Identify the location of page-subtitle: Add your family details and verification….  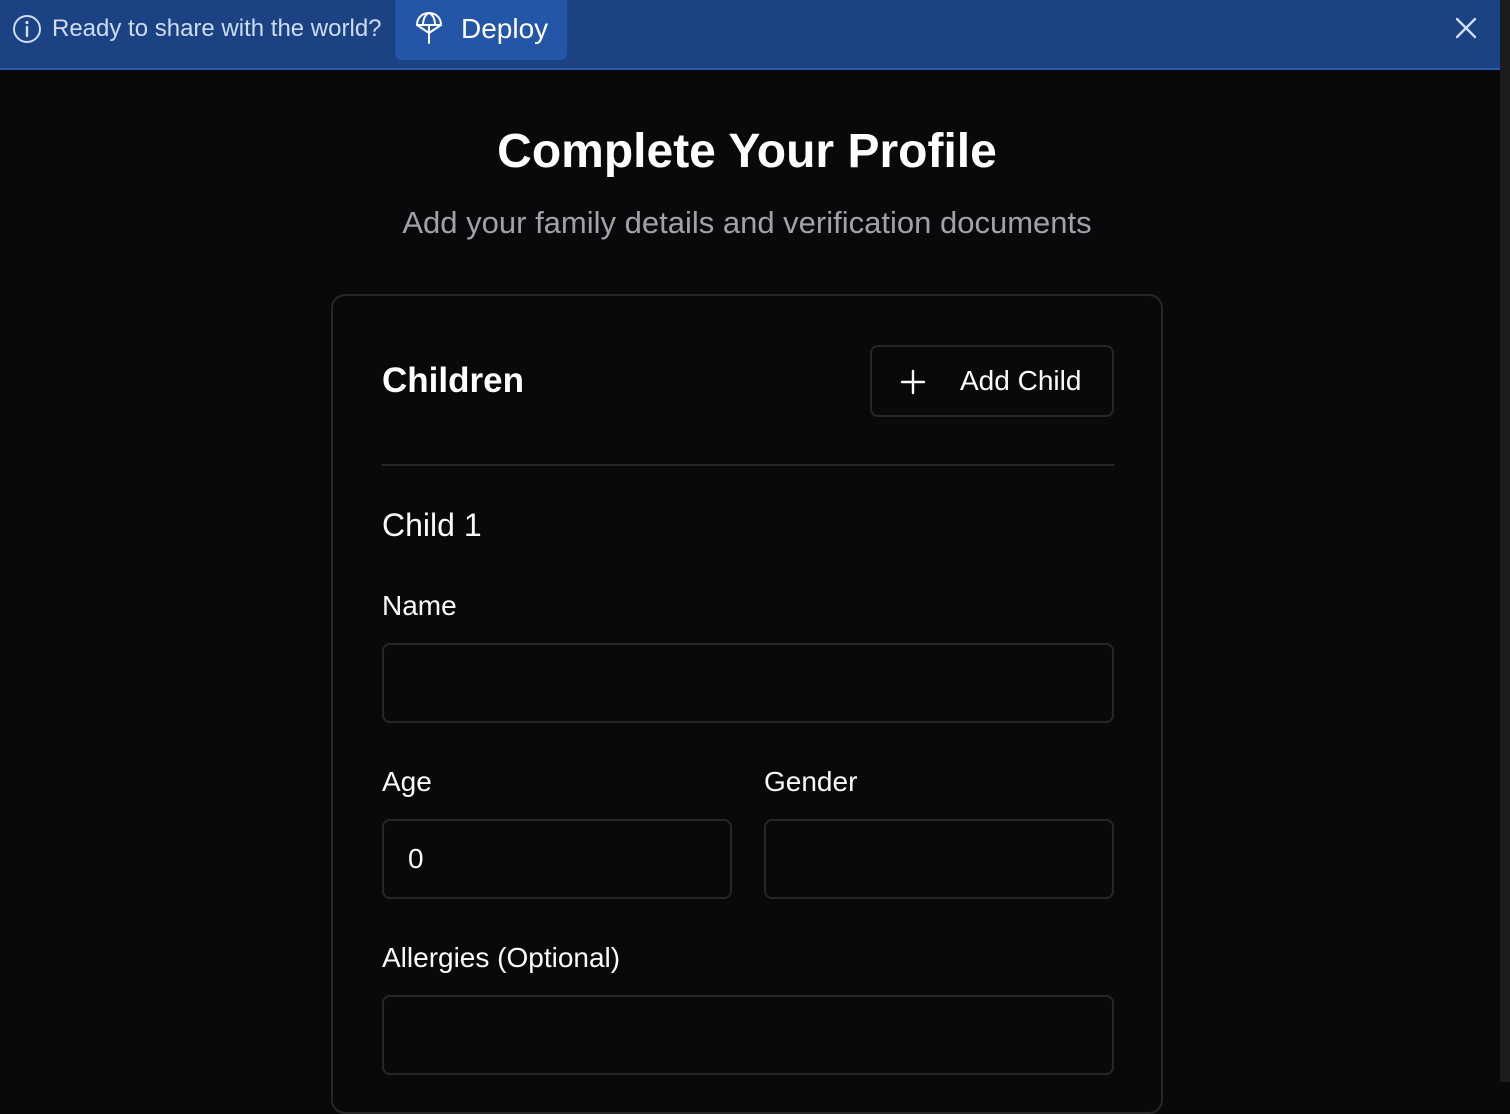
(747, 222).